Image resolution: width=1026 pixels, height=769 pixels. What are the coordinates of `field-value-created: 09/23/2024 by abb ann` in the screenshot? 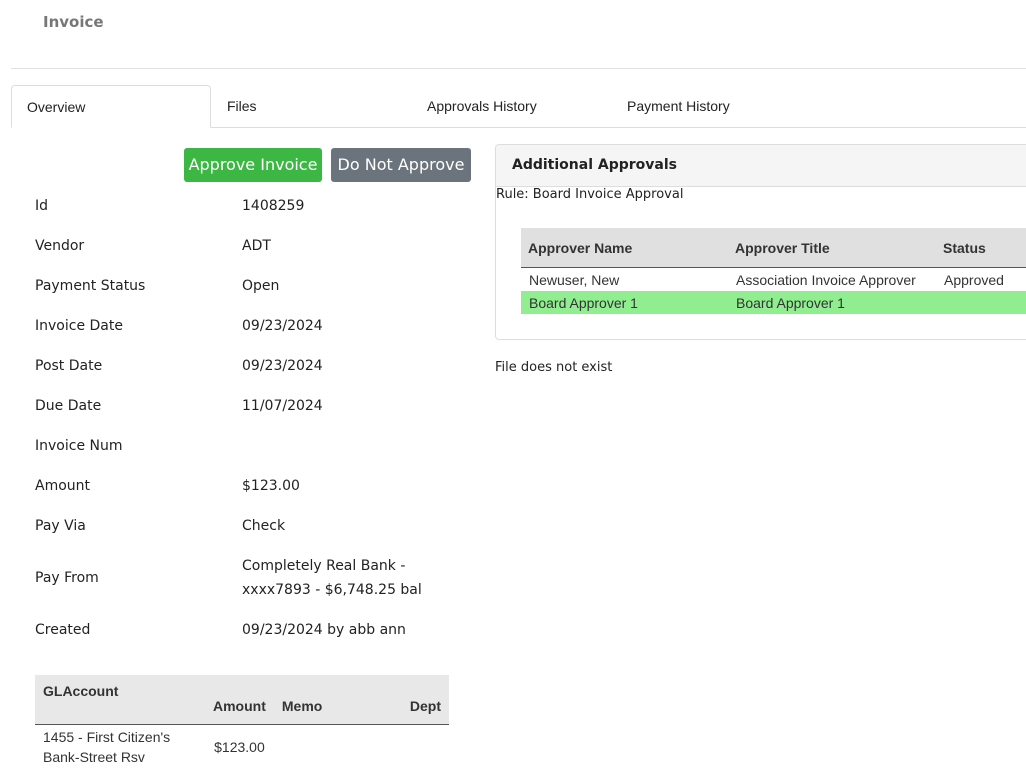 It's located at (324, 630).